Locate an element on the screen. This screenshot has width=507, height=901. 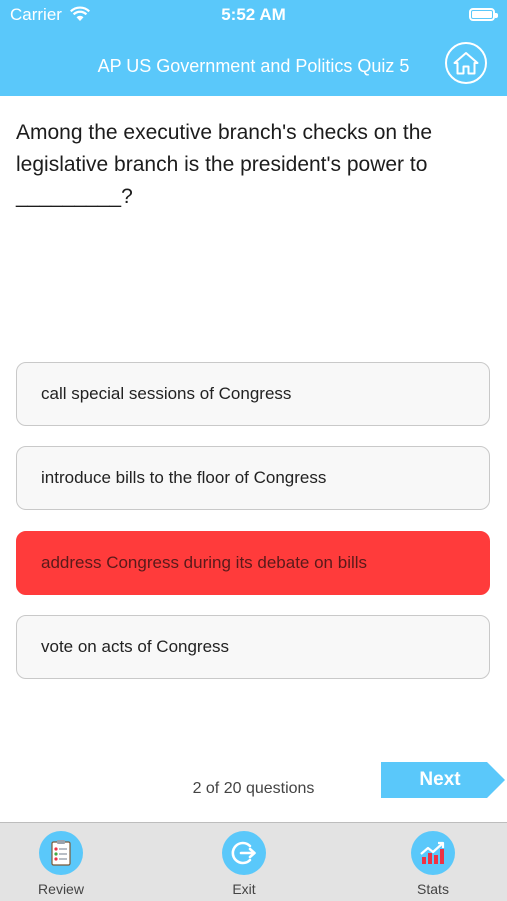
tab-bar: Review Exit Stats is located at coordinates (253, 861).